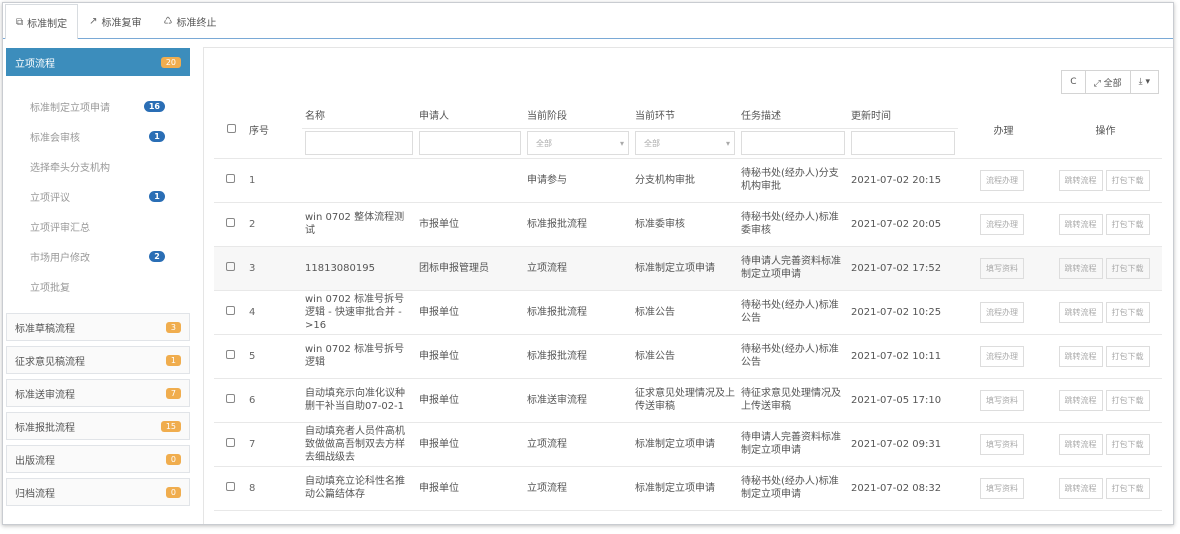 Image resolution: width=1180 pixels, height=534 pixels. Describe the element at coordinates (98, 106) in the screenshot. I see `sidebar-item: 标准制定立项申请 16` at that location.